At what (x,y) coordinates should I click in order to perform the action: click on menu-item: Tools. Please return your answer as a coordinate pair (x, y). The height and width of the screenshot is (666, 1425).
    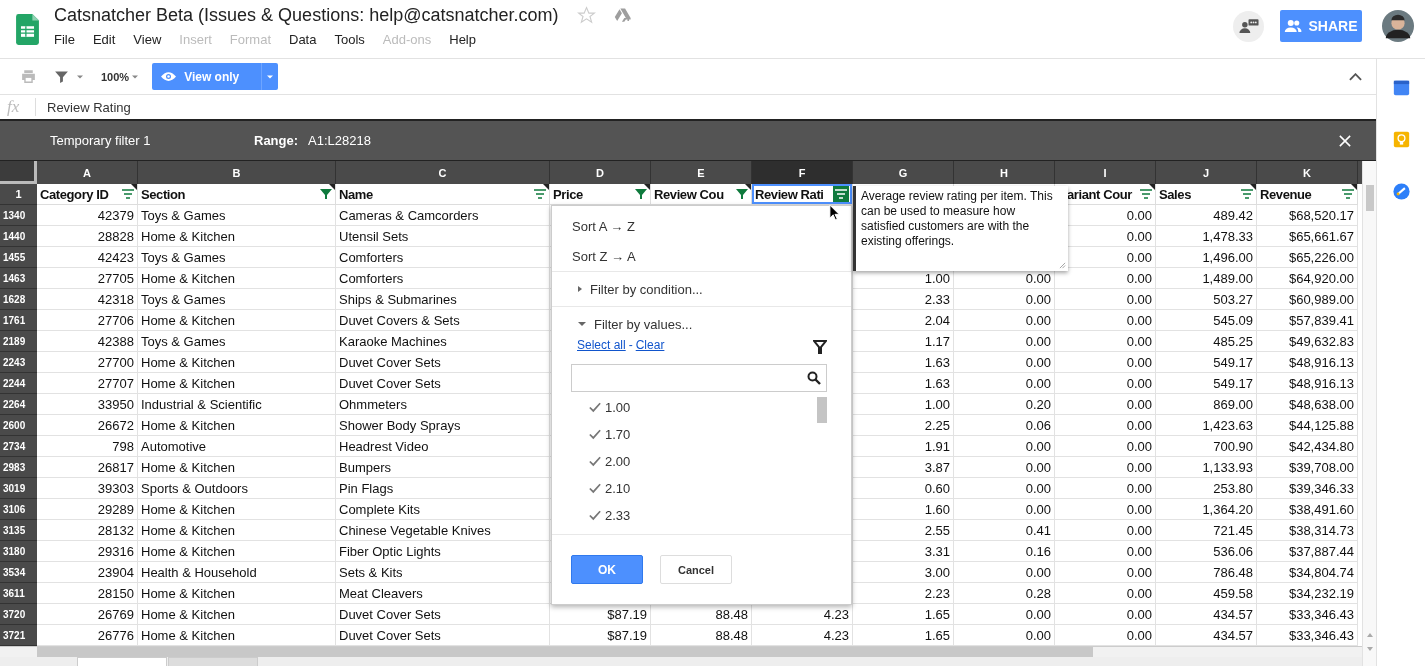
    Looking at the image, I should click on (353, 39).